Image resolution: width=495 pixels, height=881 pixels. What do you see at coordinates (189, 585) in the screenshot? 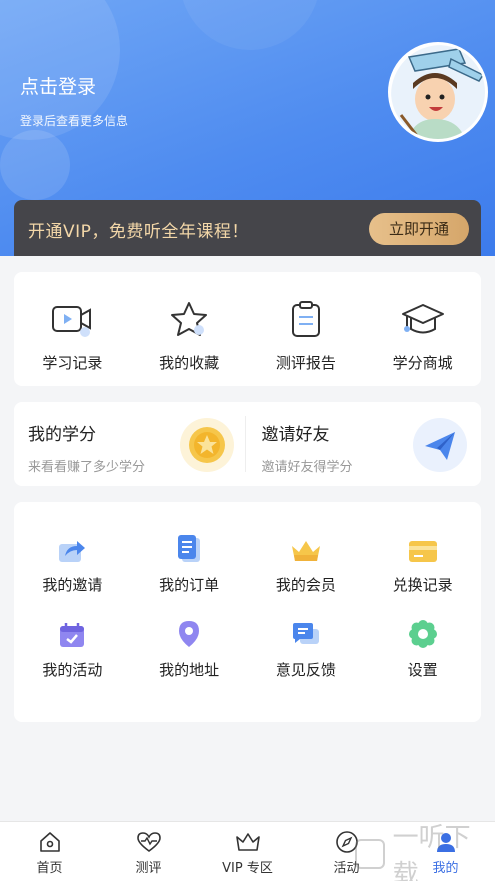
I see `service-label: 我的订单` at bounding box center [189, 585].